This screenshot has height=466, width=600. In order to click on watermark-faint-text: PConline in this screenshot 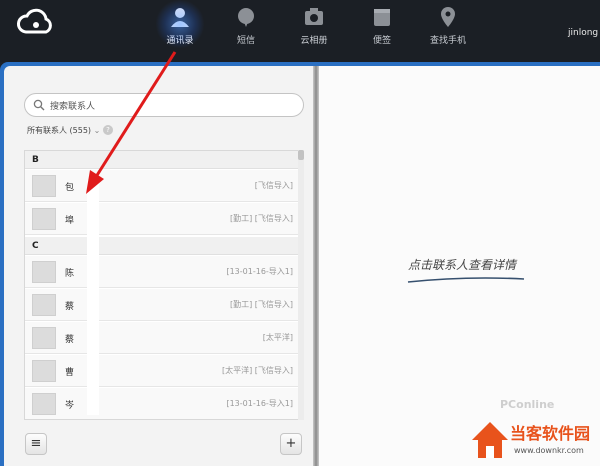, I will do `click(527, 404)`.